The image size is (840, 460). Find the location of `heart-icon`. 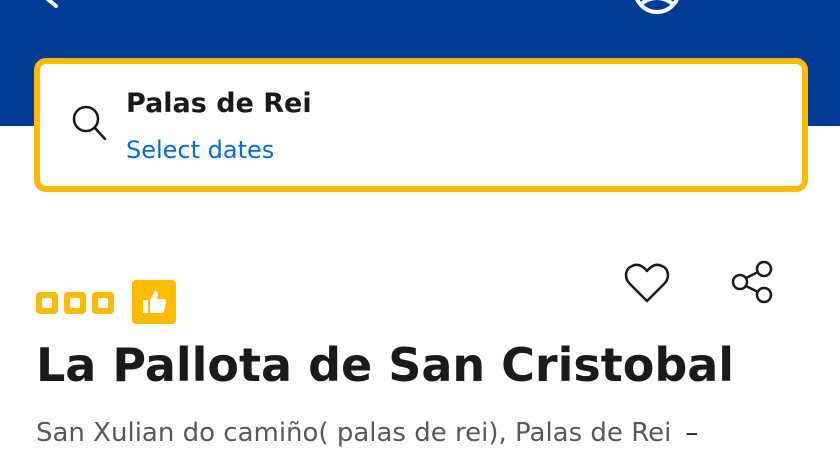

heart-icon is located at coordinates (647, 283).